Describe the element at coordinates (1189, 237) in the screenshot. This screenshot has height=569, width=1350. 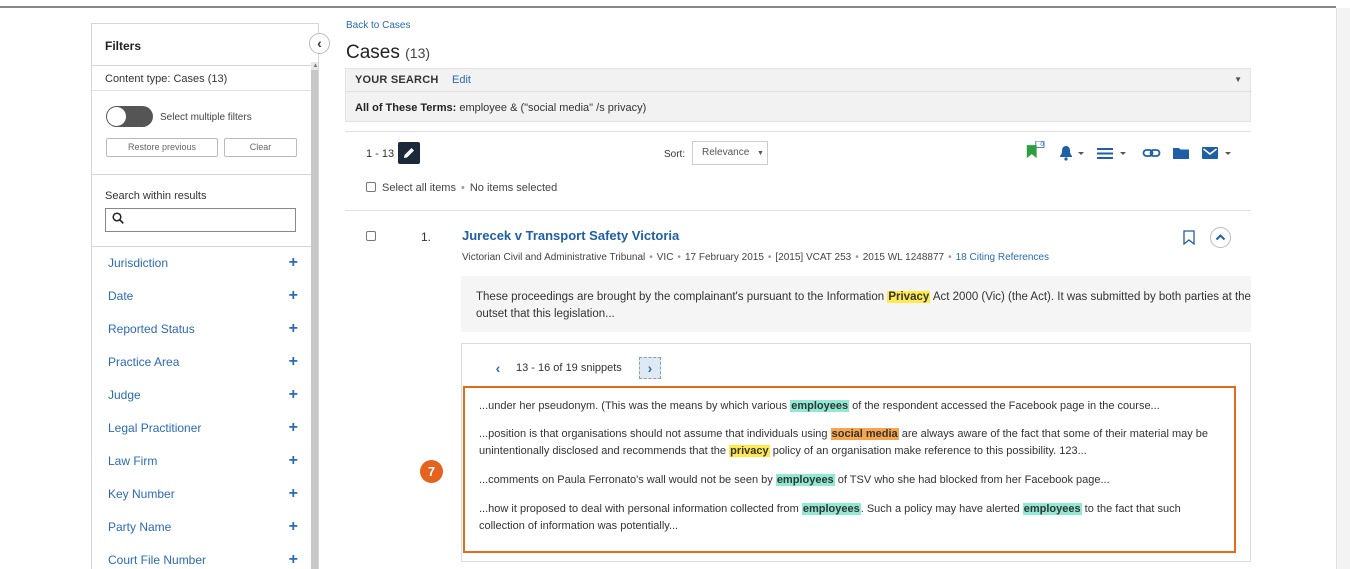
I see `bookmark-icon` at that location.